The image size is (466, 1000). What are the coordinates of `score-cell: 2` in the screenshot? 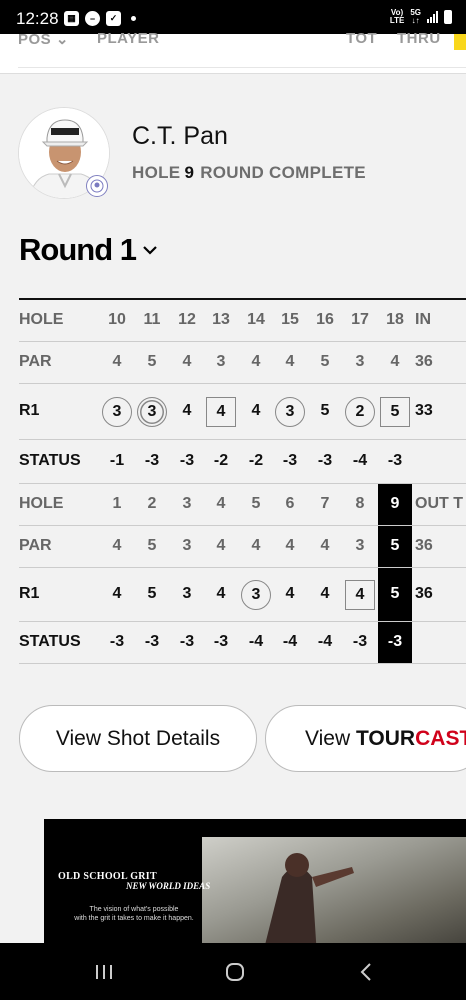 It's located at (360, 412).